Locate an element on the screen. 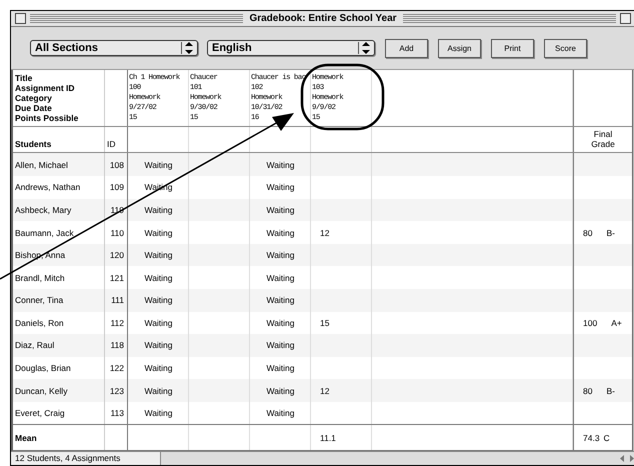 The width and height of the screenshot is (634, 466). toolbar-button: Add is located at coordinates (406, 48).